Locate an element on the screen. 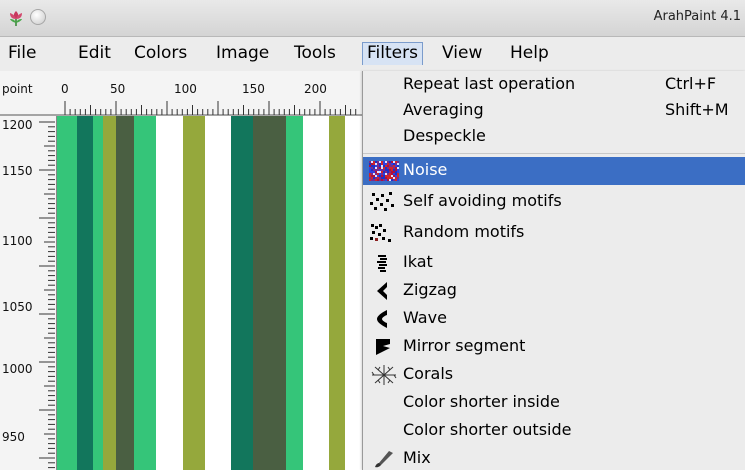 The height and width of the screenshot is (470, 745). menu-separator is located at coordinates (554, 153).